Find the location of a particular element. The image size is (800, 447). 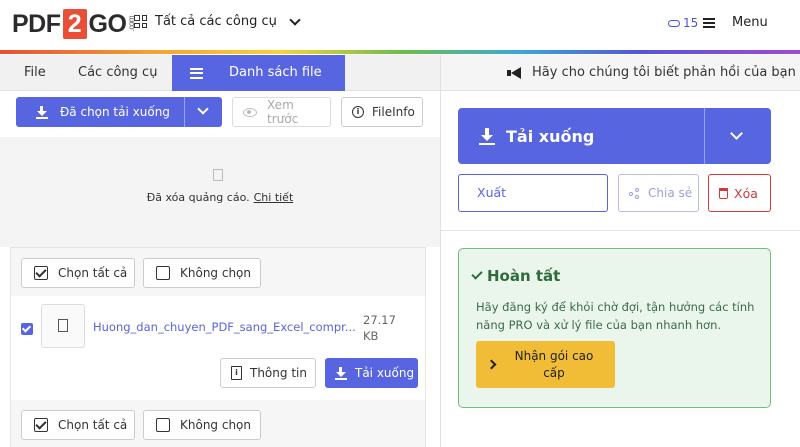

tab-tools: Các công cụ is located at coordinates (117, 73).